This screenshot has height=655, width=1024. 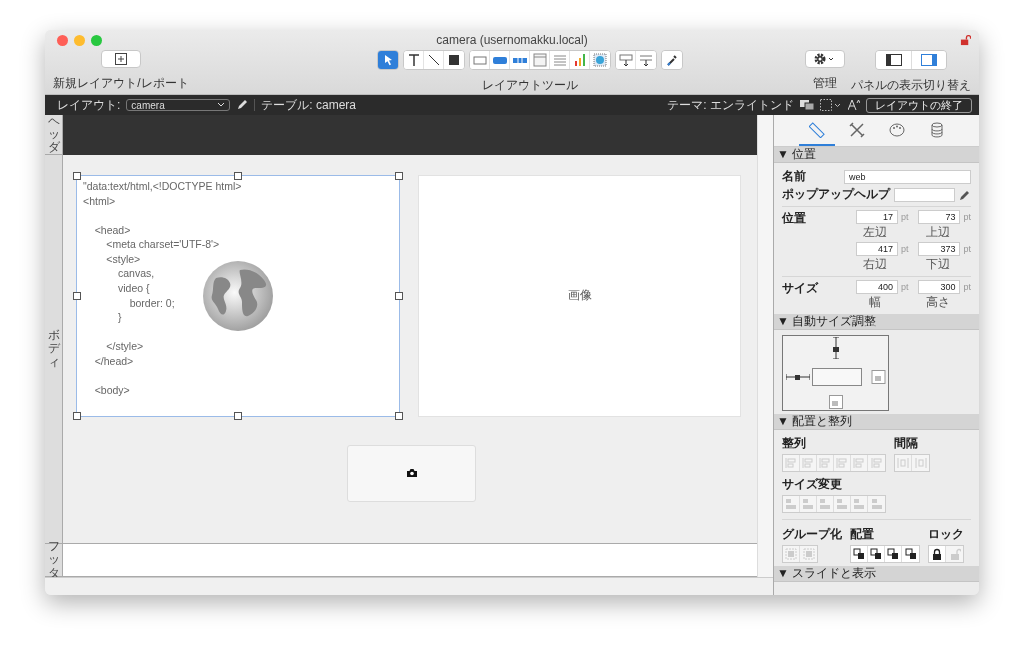 What do you see at coordinates (62, 40) in the screenshot?
I see `close-button` at bounding box center [62, 40].